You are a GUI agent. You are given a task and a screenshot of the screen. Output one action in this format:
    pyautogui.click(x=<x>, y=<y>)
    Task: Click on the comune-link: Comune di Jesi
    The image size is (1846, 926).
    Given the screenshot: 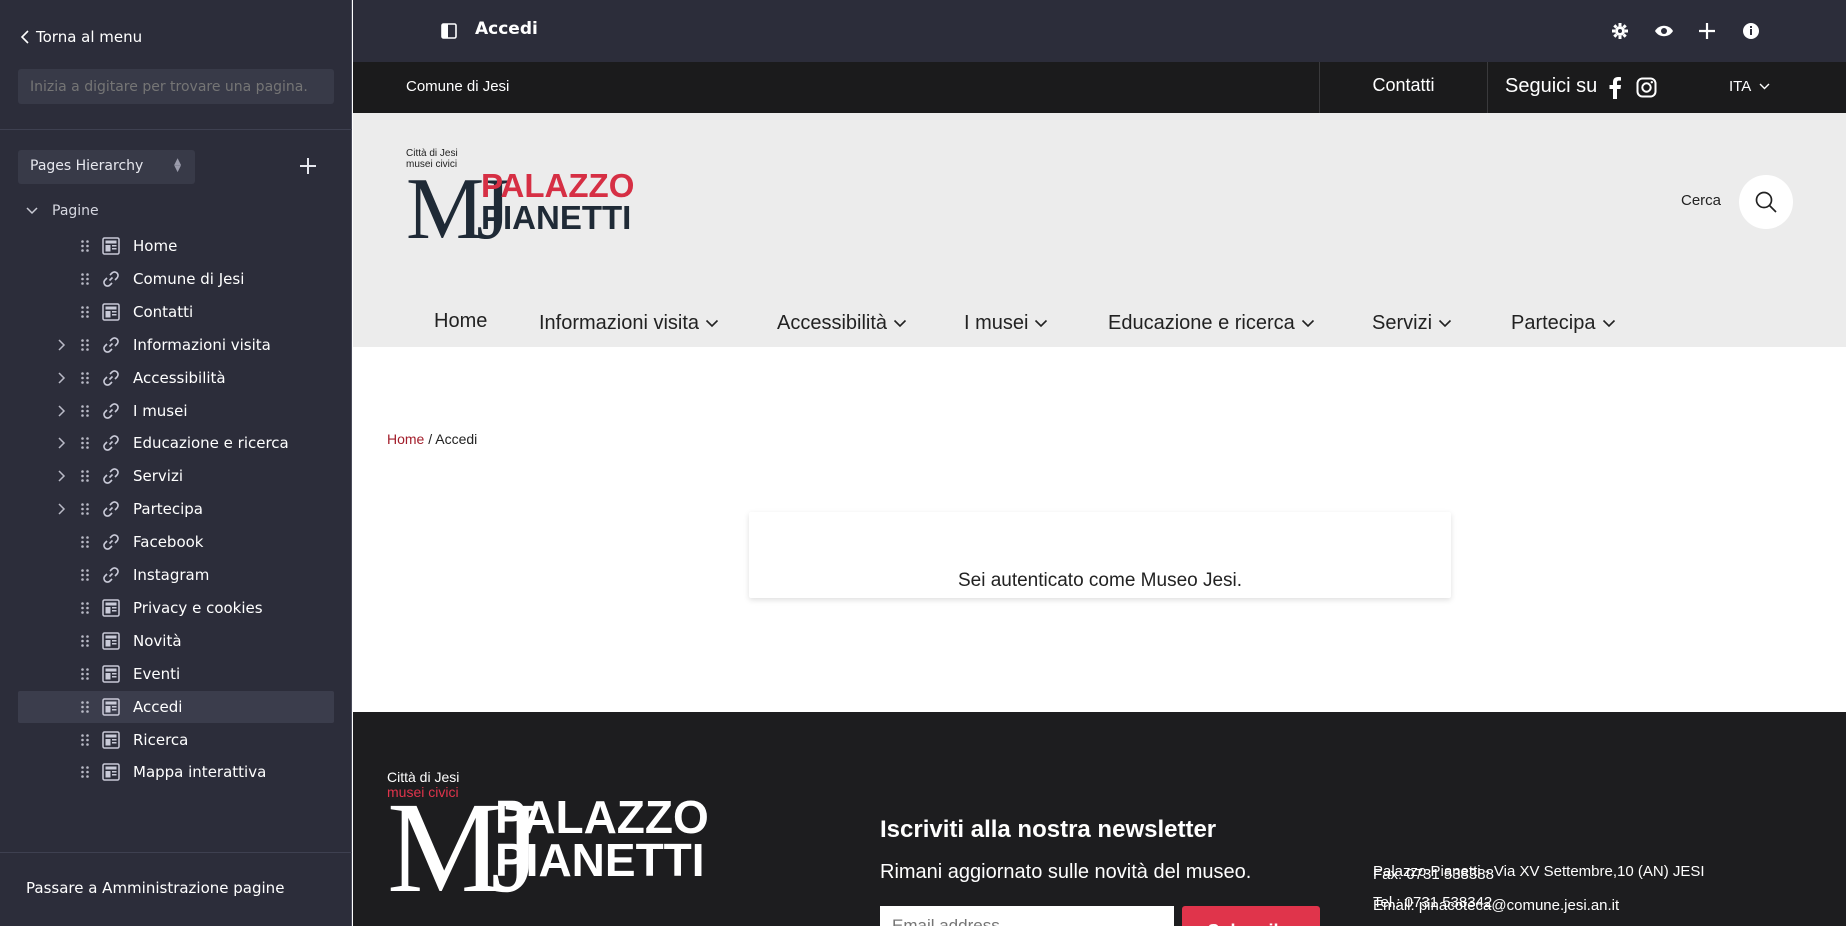 What is the action you would take?
    pyautogui.click(x=457, y=86)
    